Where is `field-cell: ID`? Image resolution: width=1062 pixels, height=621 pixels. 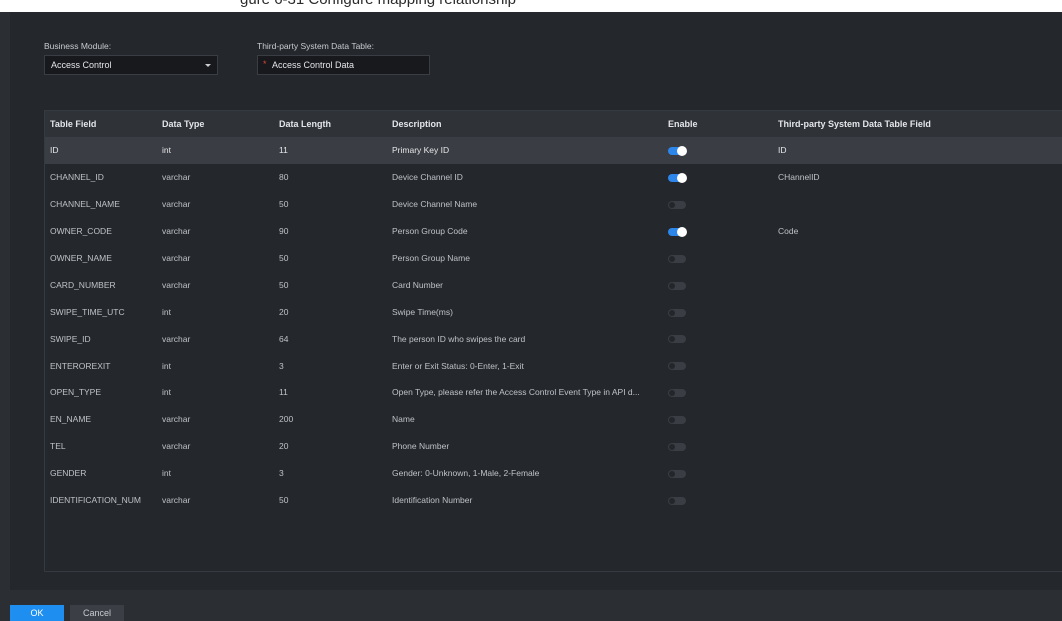
field-cell: ID is located at coordinates (54, 150).